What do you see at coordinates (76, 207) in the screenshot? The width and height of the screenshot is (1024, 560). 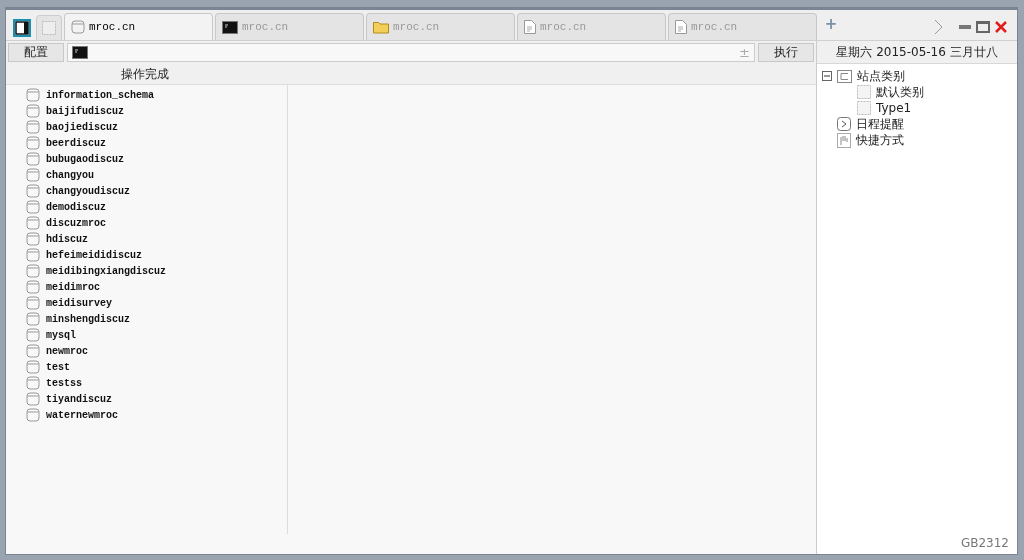 I see `database-item: demodiscuz` at bounding box center [76, 207].